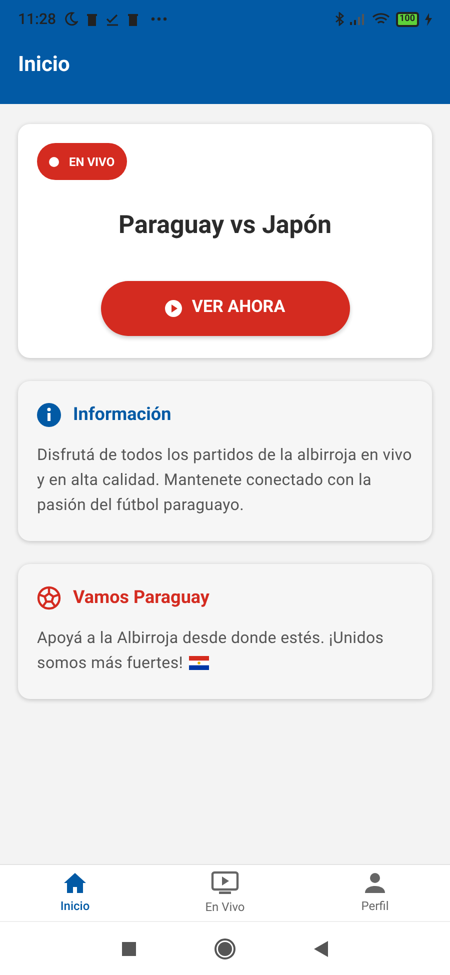 This screenshot has height=975, width=450. What do you see at coordinates (141, 598) in the screenshot?
I see `card-title: Vamos Paraguay` at bounding box center [141, 598].